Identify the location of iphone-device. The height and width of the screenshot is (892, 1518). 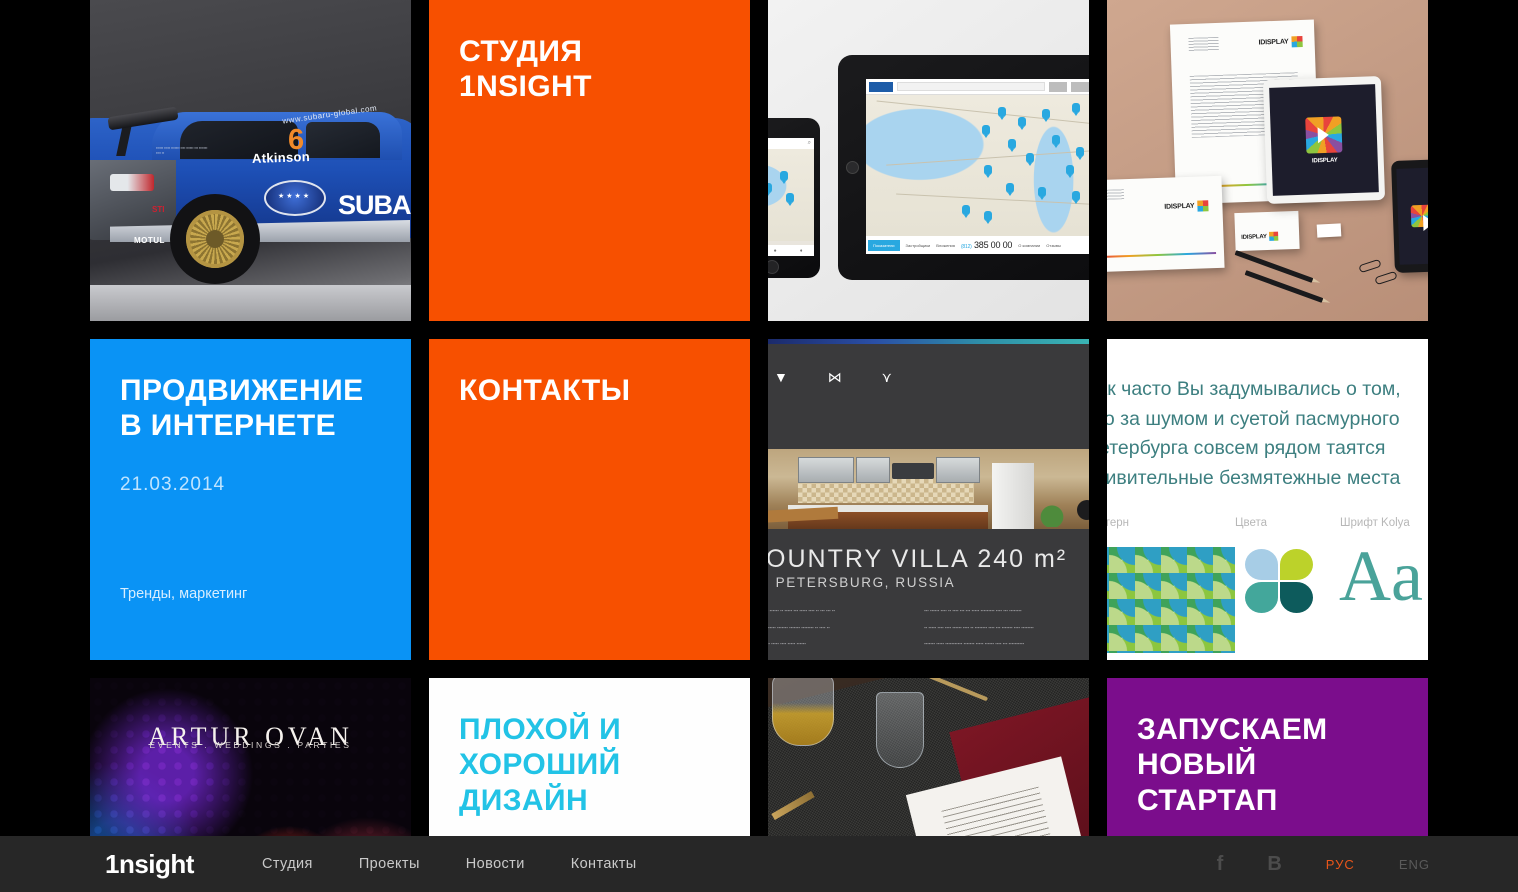
(1409, 216).